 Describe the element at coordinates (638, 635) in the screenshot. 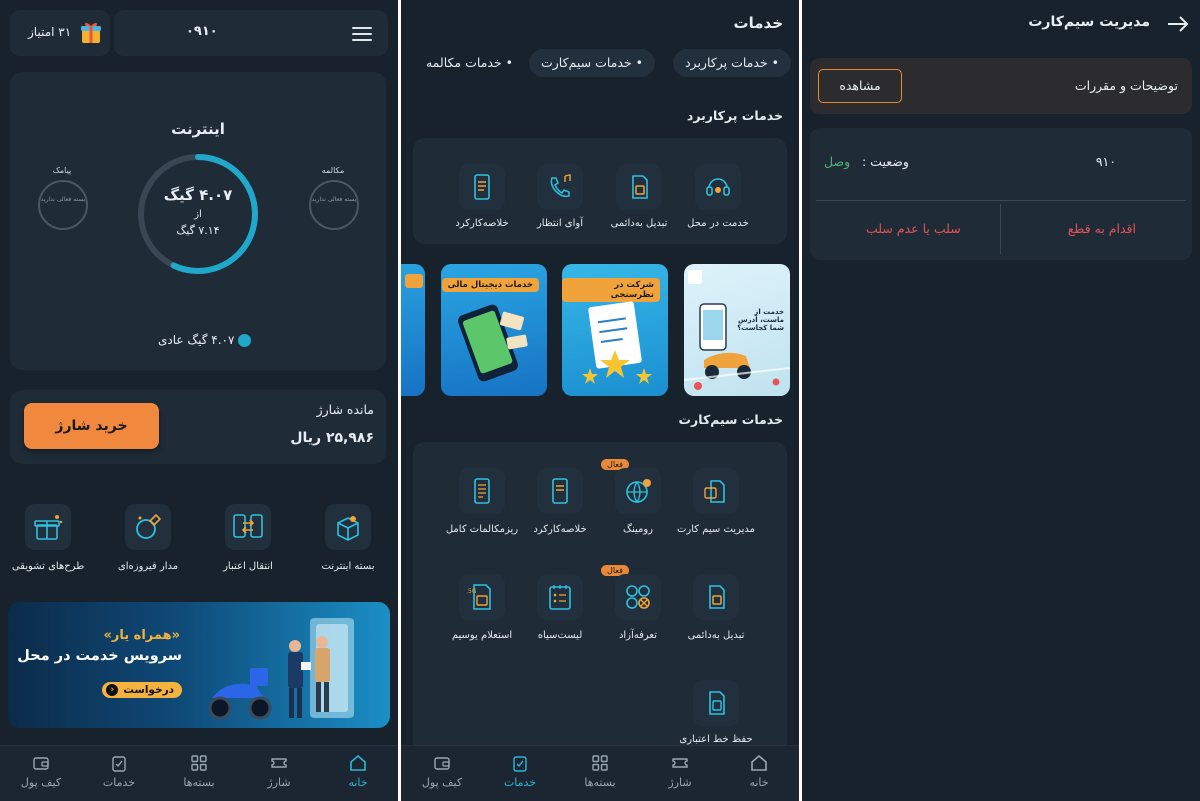

I see `sim-label-5: تعرفه‌آزاد` at that location.